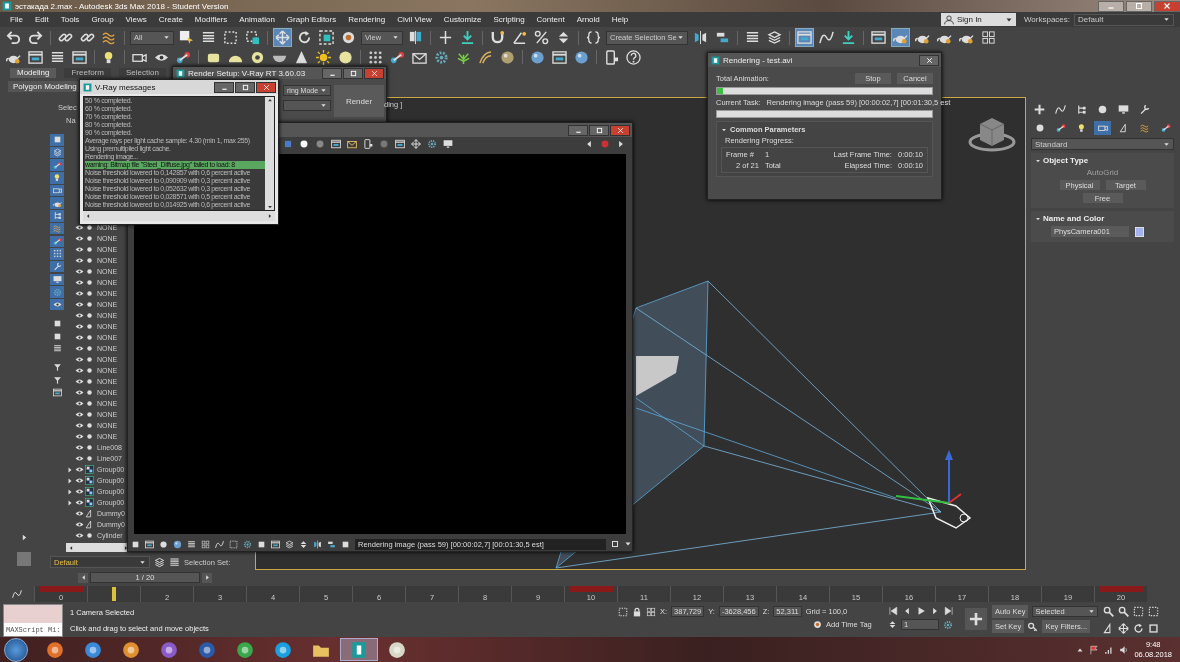 This screenshot has width=1180, height=662. What do you see at coordinates (758, 60) in the screenshot?
I see `window-title: Rendering - test.avi` at bounding box center [758, 60].